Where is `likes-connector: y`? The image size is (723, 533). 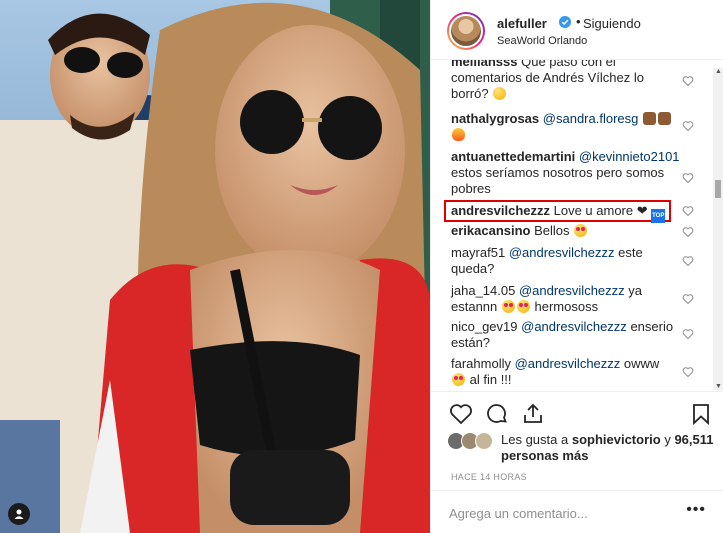
likes-connector: y is located at coordinates (667, 439).